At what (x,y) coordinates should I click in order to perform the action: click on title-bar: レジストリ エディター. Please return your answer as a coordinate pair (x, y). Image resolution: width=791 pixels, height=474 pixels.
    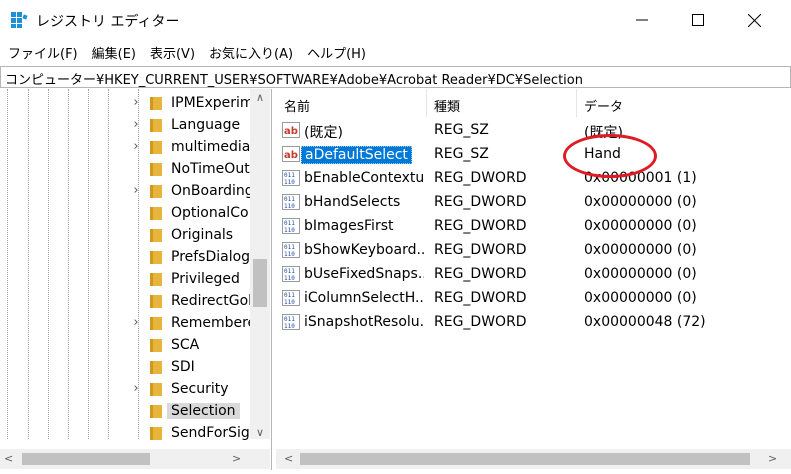
    Looking at the image, I should click on (395, 20).